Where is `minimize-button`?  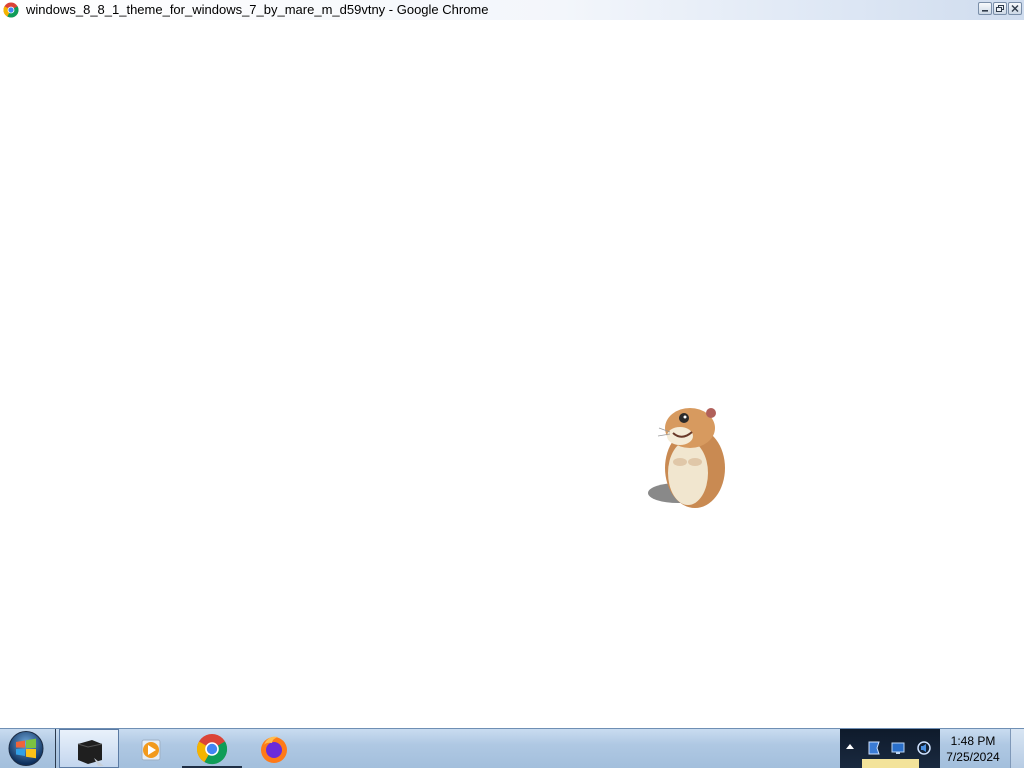 minimize-button is located at coordinates (985, 8).